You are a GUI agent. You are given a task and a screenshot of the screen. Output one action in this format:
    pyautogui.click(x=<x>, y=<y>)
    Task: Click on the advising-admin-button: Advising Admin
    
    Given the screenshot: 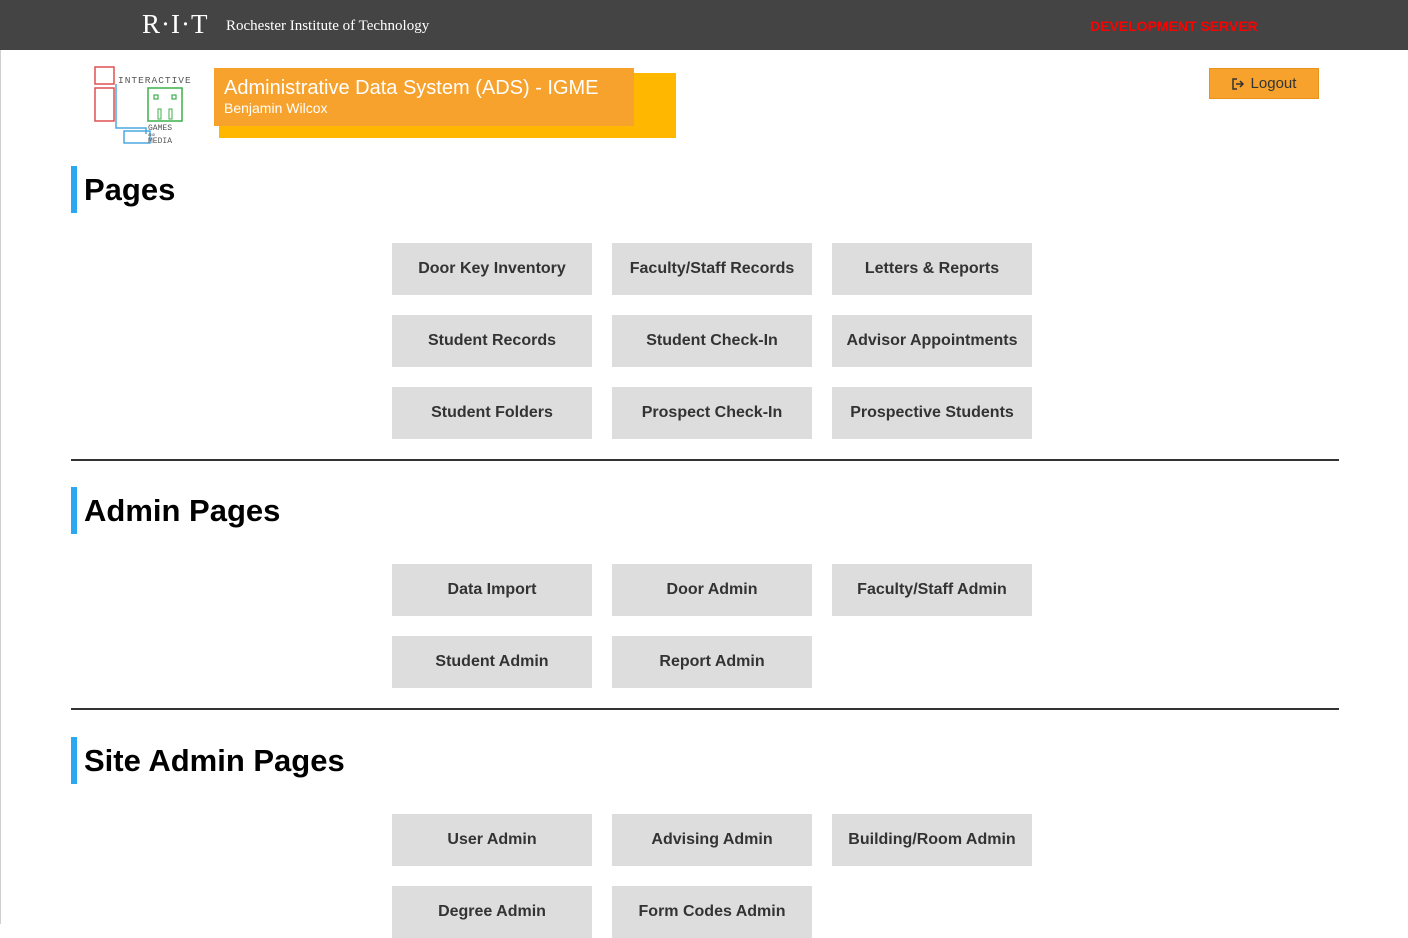 What is the action you would take?
    pyautogui.click(x=712, y=840)
    